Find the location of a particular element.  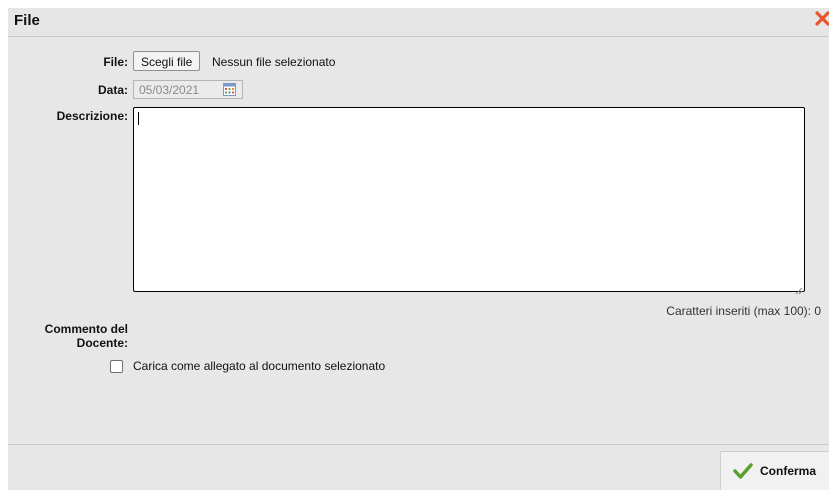

checkmark-icon is located at coordinates (743, 471).